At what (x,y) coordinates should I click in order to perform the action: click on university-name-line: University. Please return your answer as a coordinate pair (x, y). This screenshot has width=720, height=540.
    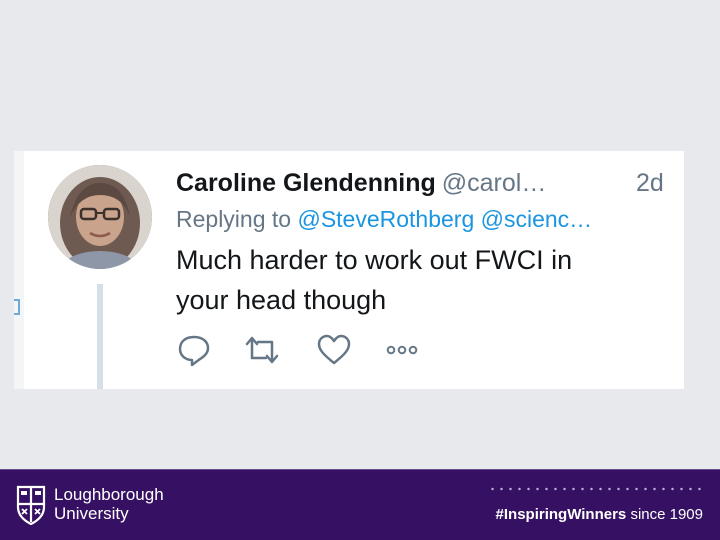
    Looking at the image, I should click on (91, 513).